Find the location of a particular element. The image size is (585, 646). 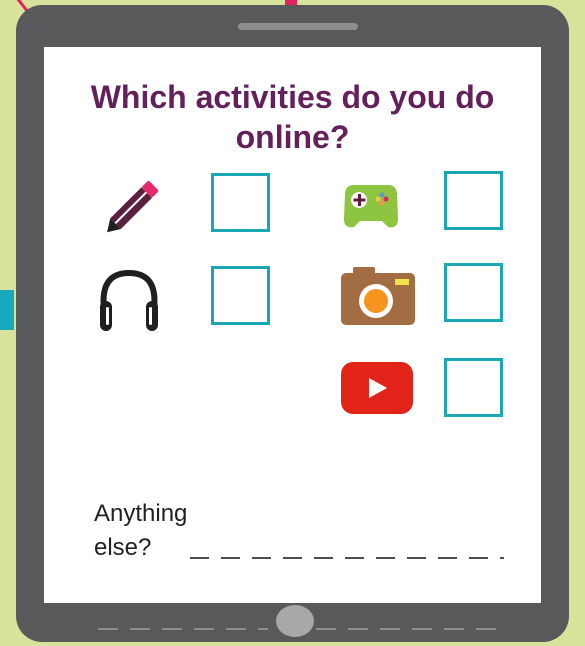

camera-icon is located at coordinates (378, 298).